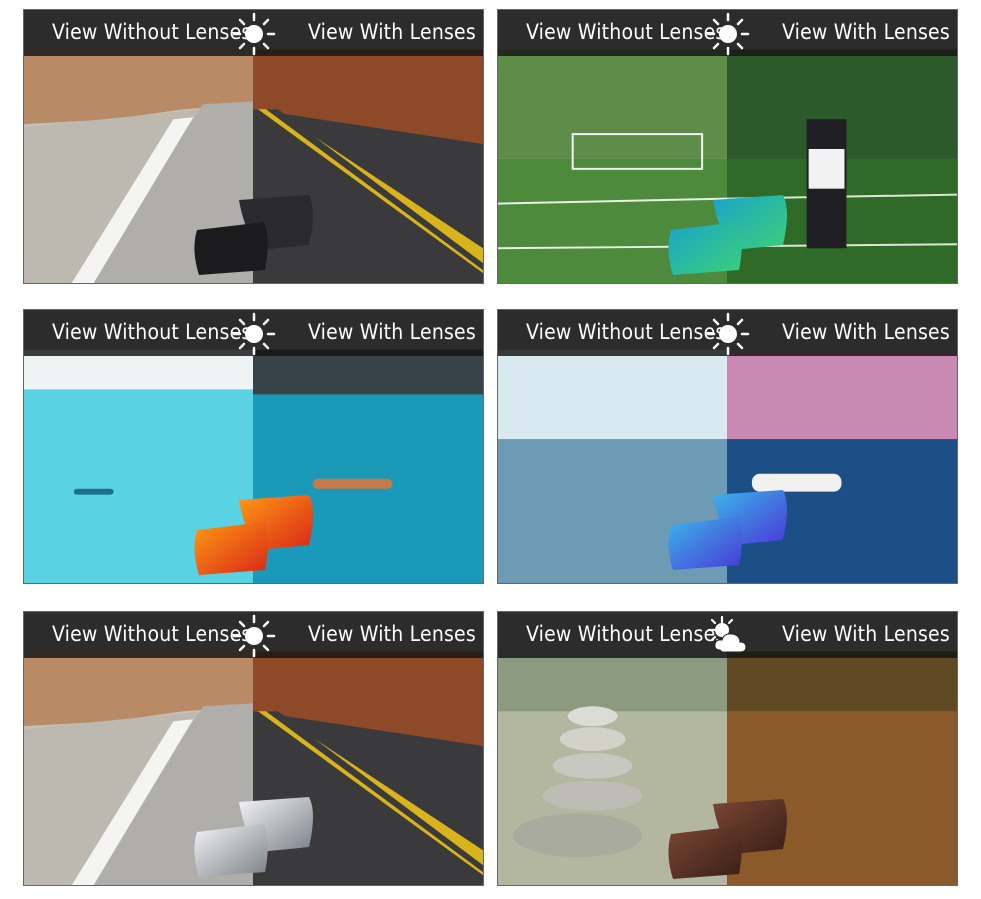 The width and height of the screenshot is (981, 899). I want to click on lens-comparison-panel-6: View Without Lenses View With Lenses, so click(727, 748).